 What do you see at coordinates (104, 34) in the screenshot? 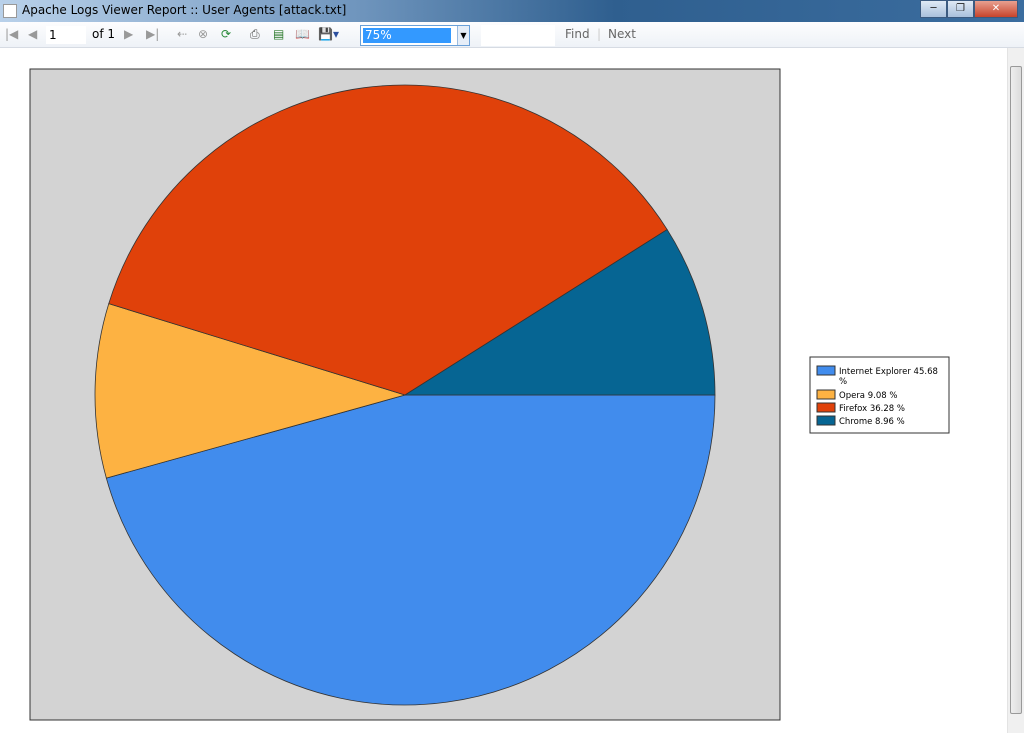
I see `page-count: of 1` at bounding box center [104, 34].